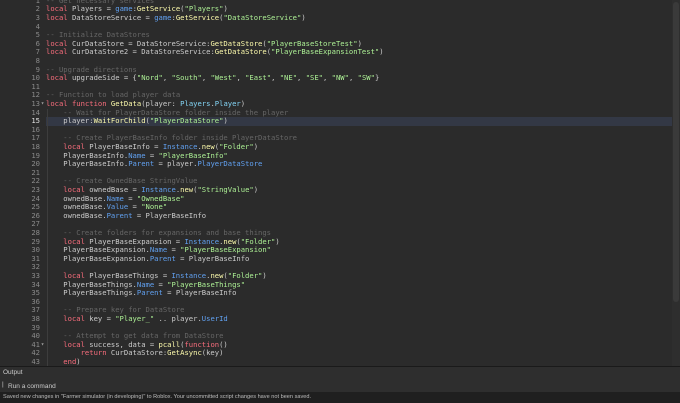 This screenshot has height=403, width=680. Describe the element at coordinates (359, 61) in the screenshot. I see `code-line` at that location.